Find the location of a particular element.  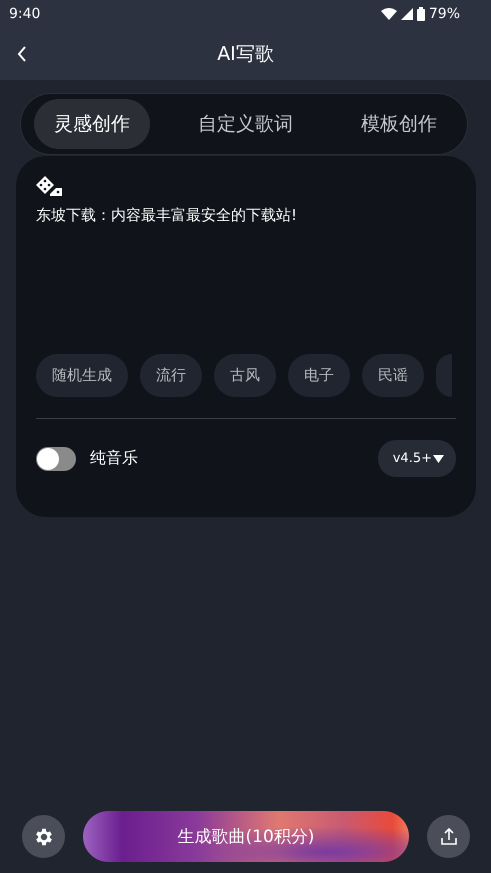

toggle-label: 纯音乐 is located at coordinates (114, 458).